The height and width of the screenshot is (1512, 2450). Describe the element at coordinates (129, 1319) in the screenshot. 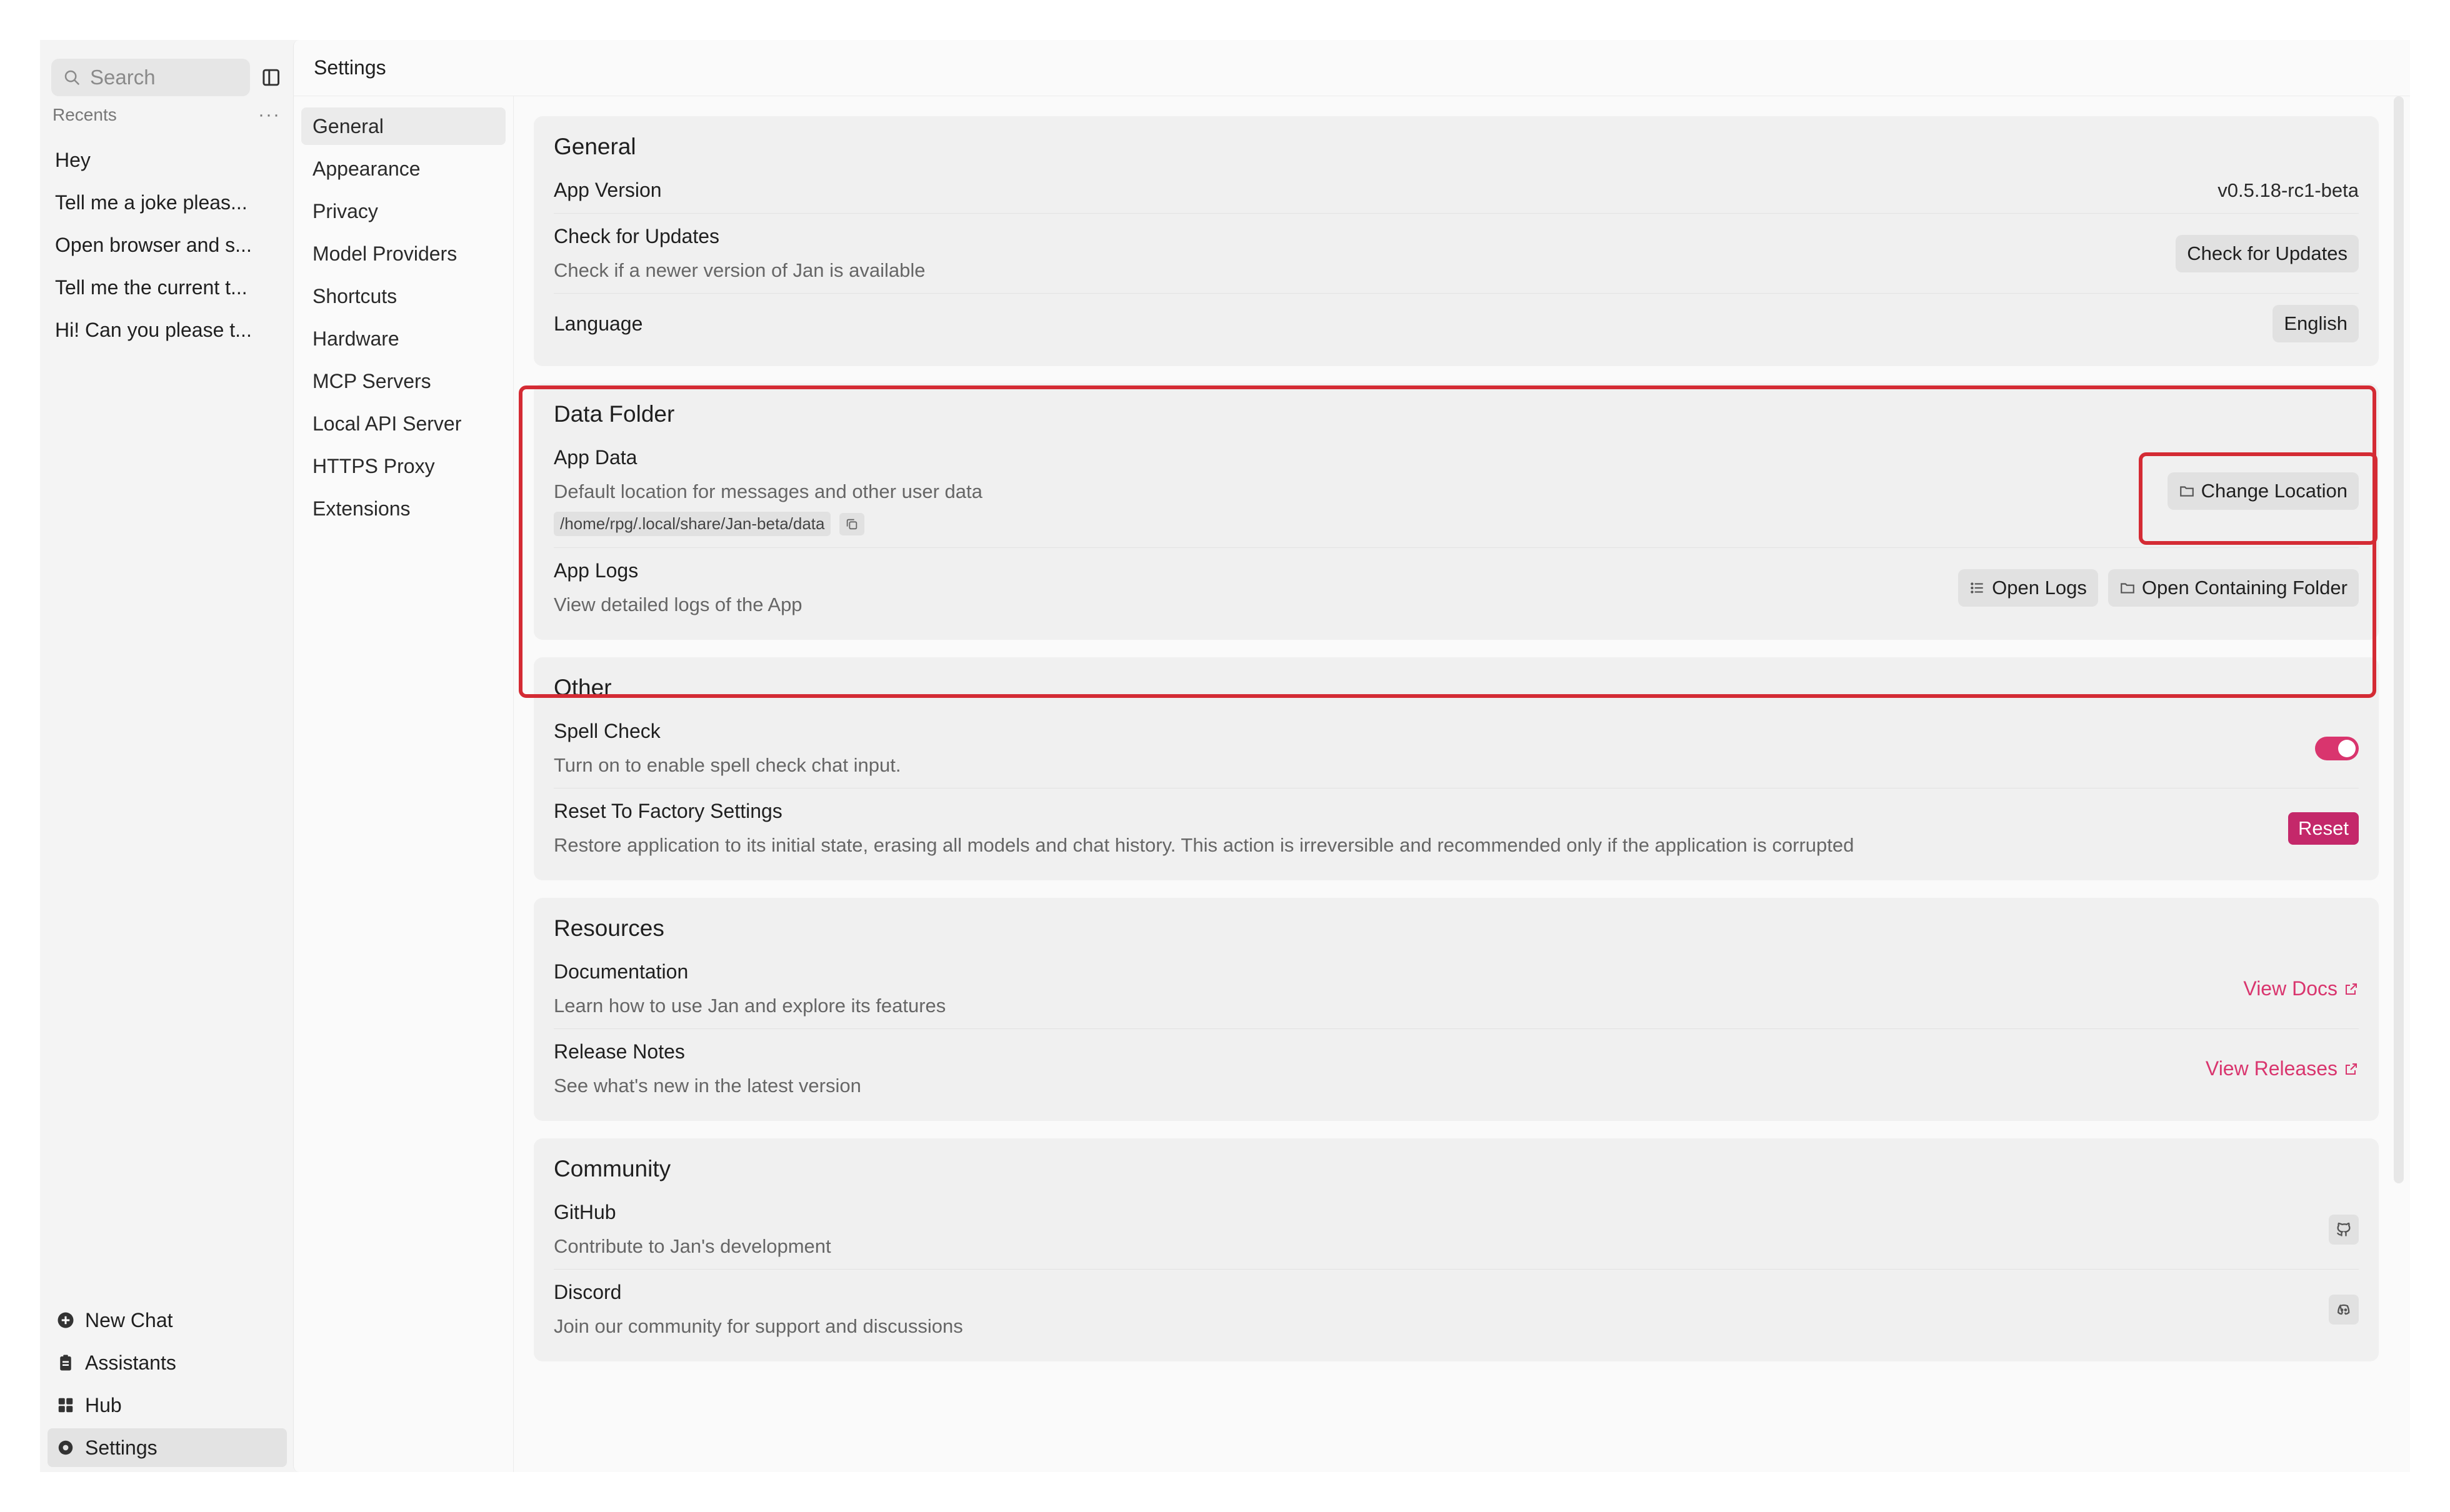

I see `new-chat-label: New Chat` at that location.